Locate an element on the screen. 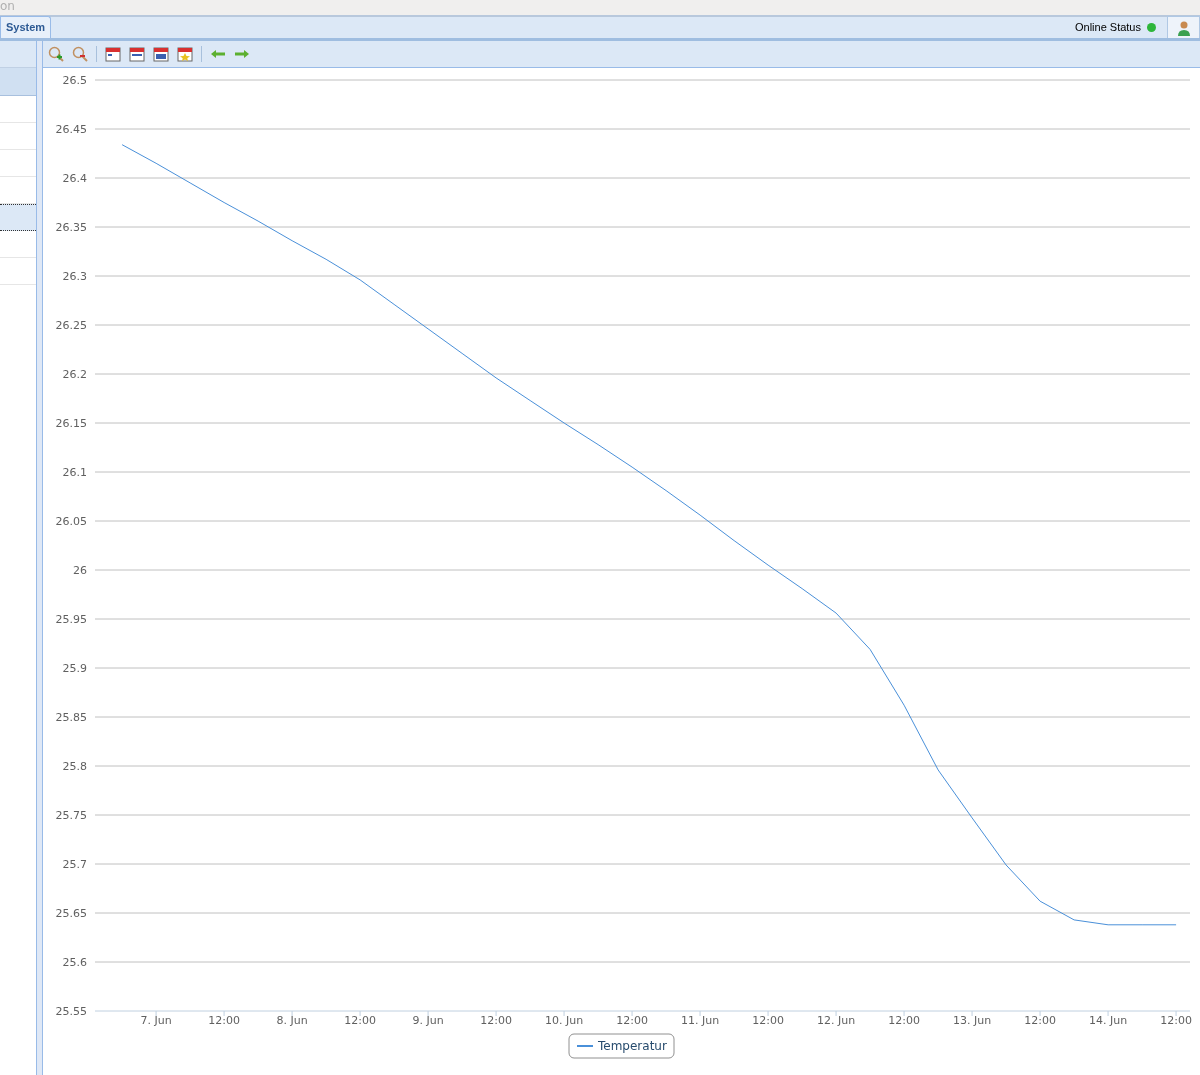  zoom-in-icon is located at coordinates (56, 54).